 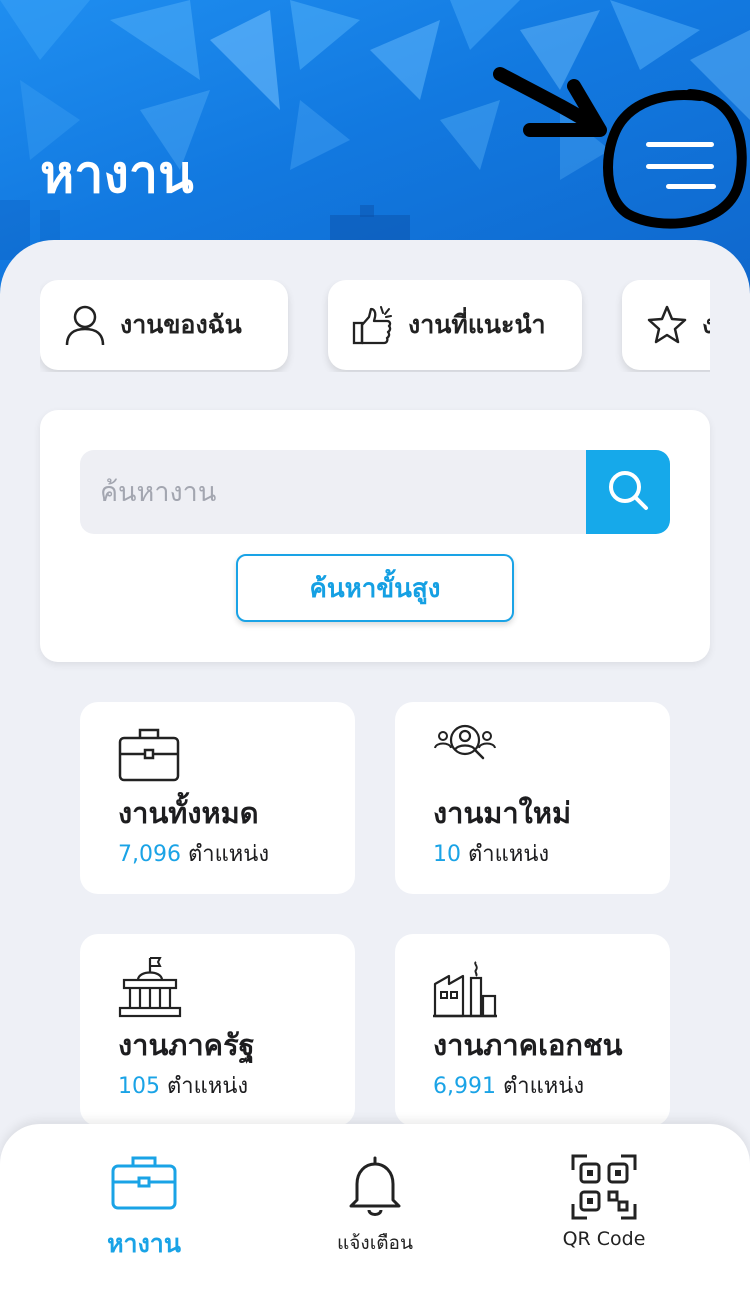 I want to click on category-count: 10 ตำแหน่ง, so click(x=491, y=853).